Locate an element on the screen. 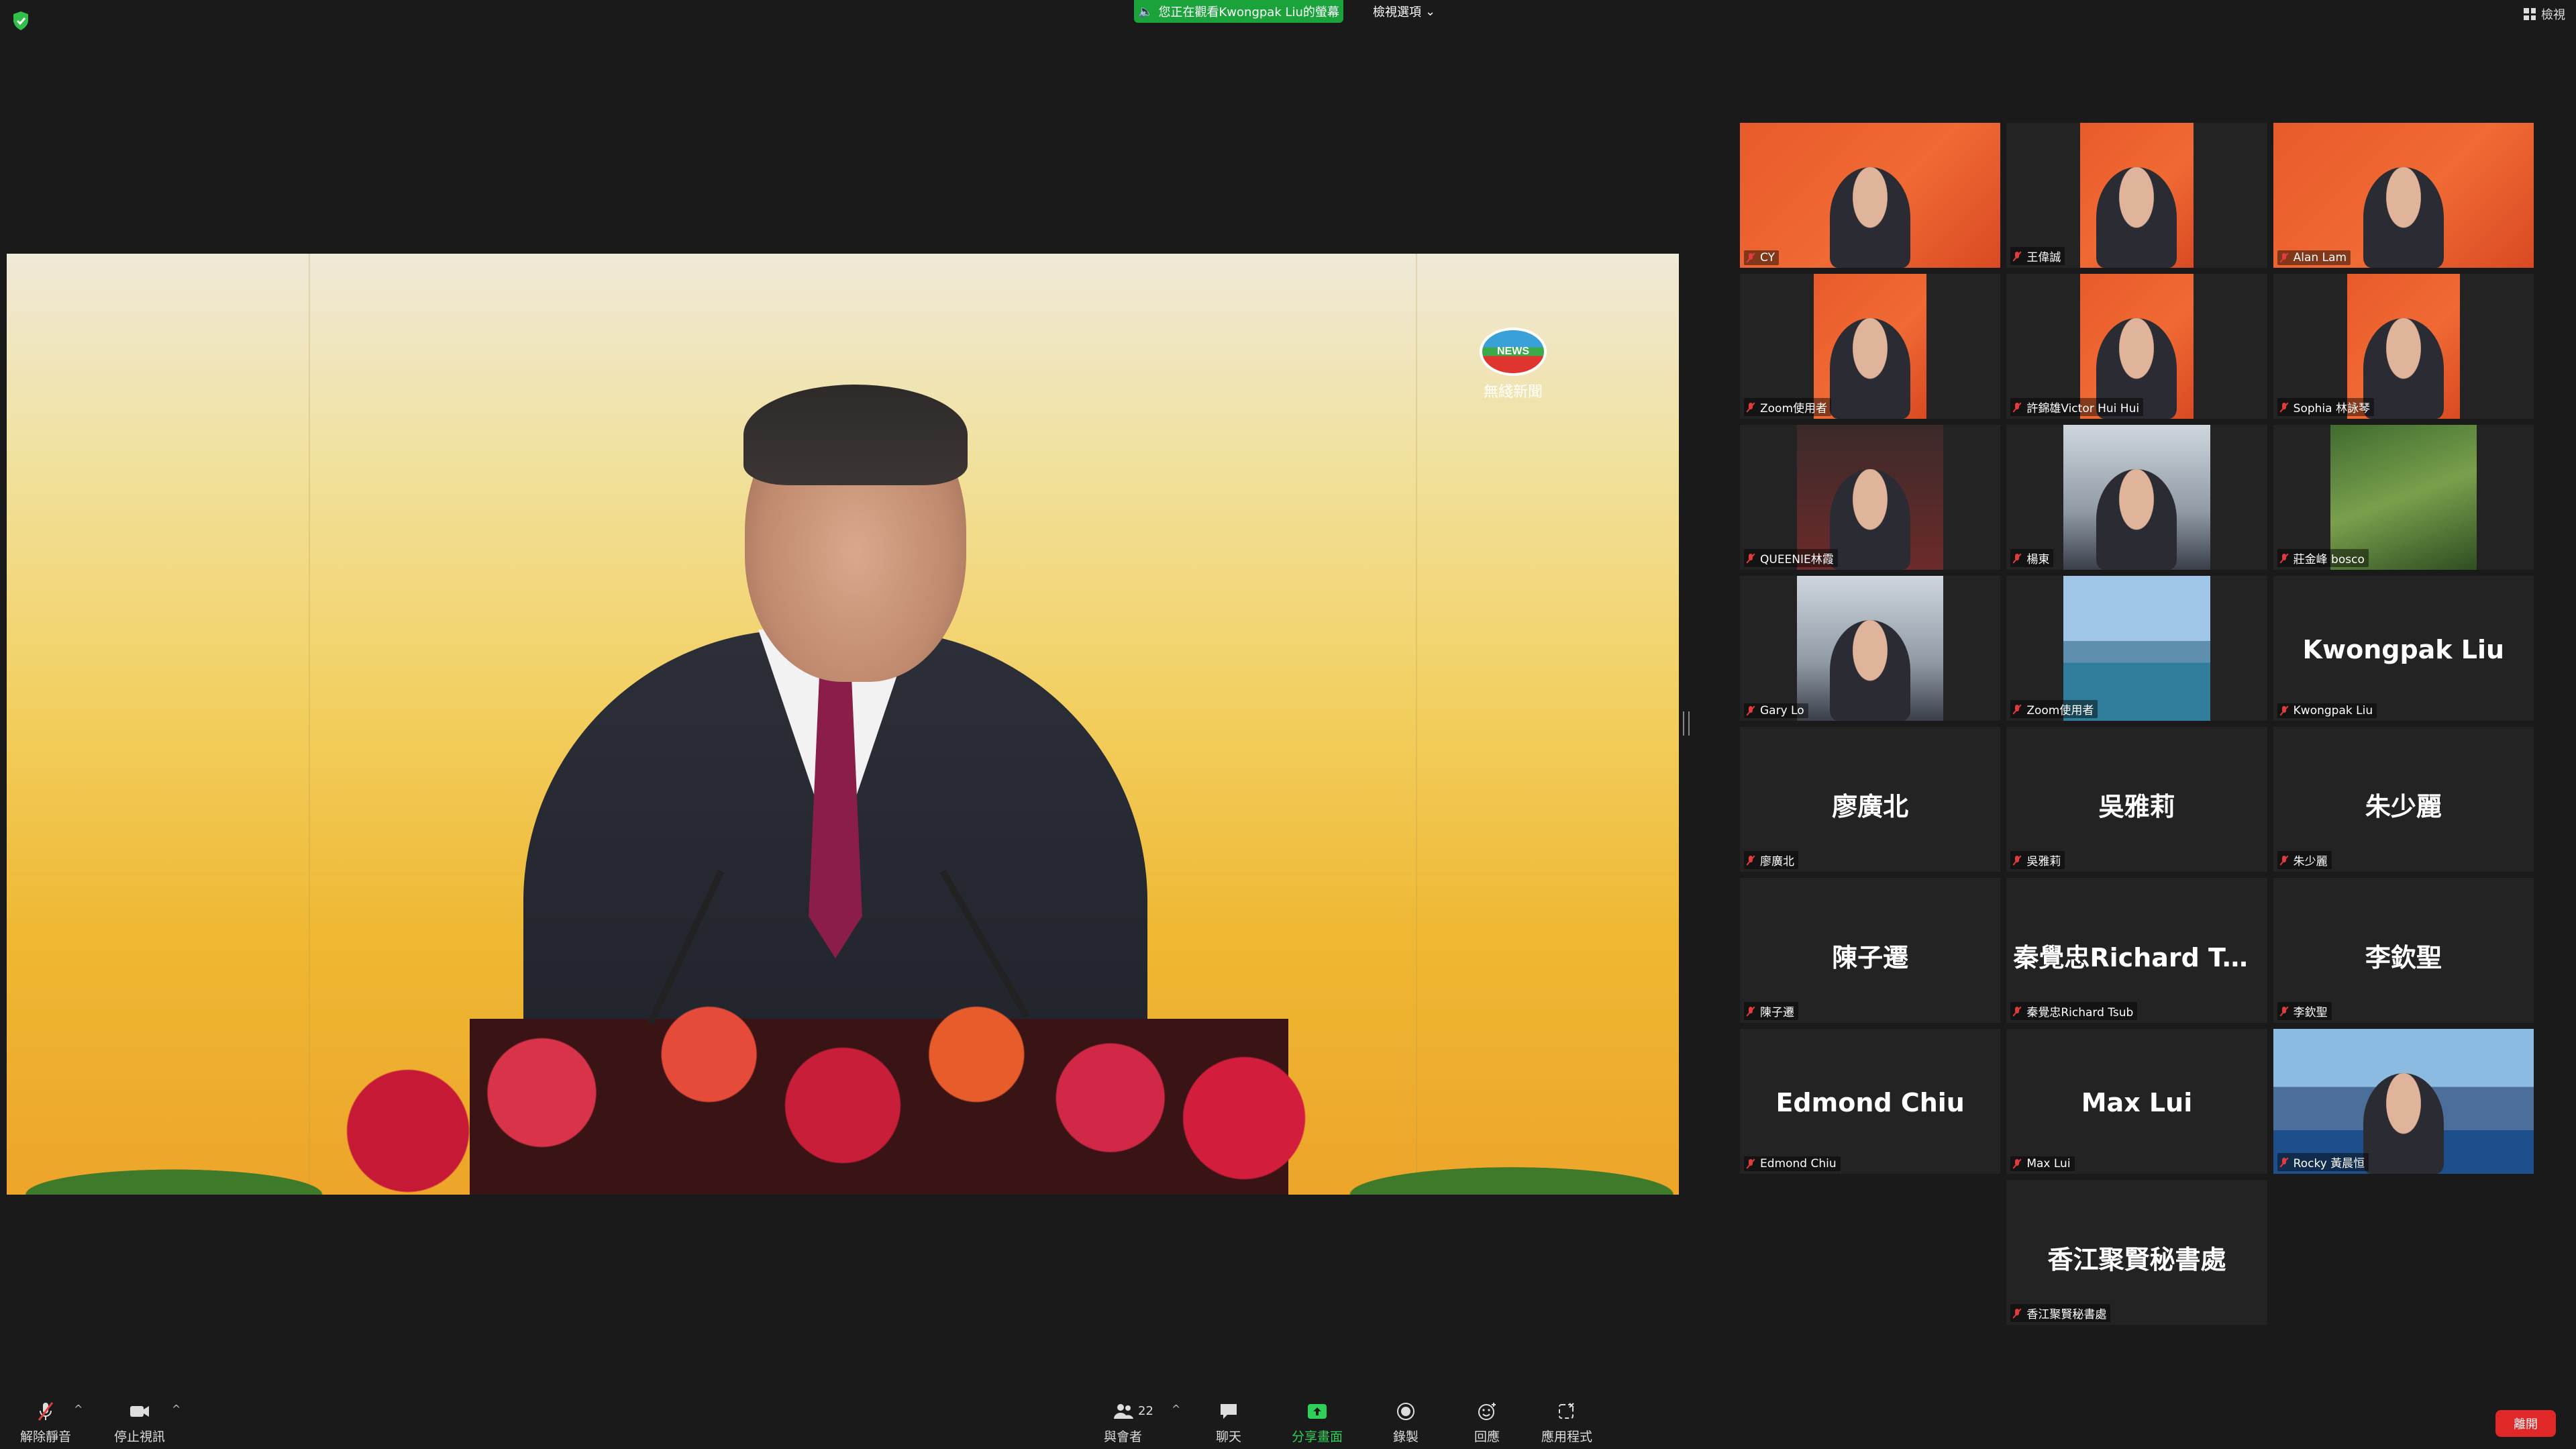 The height and width of the screenshot is (1449, 2576). participant-tile: QUEENIE林霞 is located at coordinates (1870, 497).